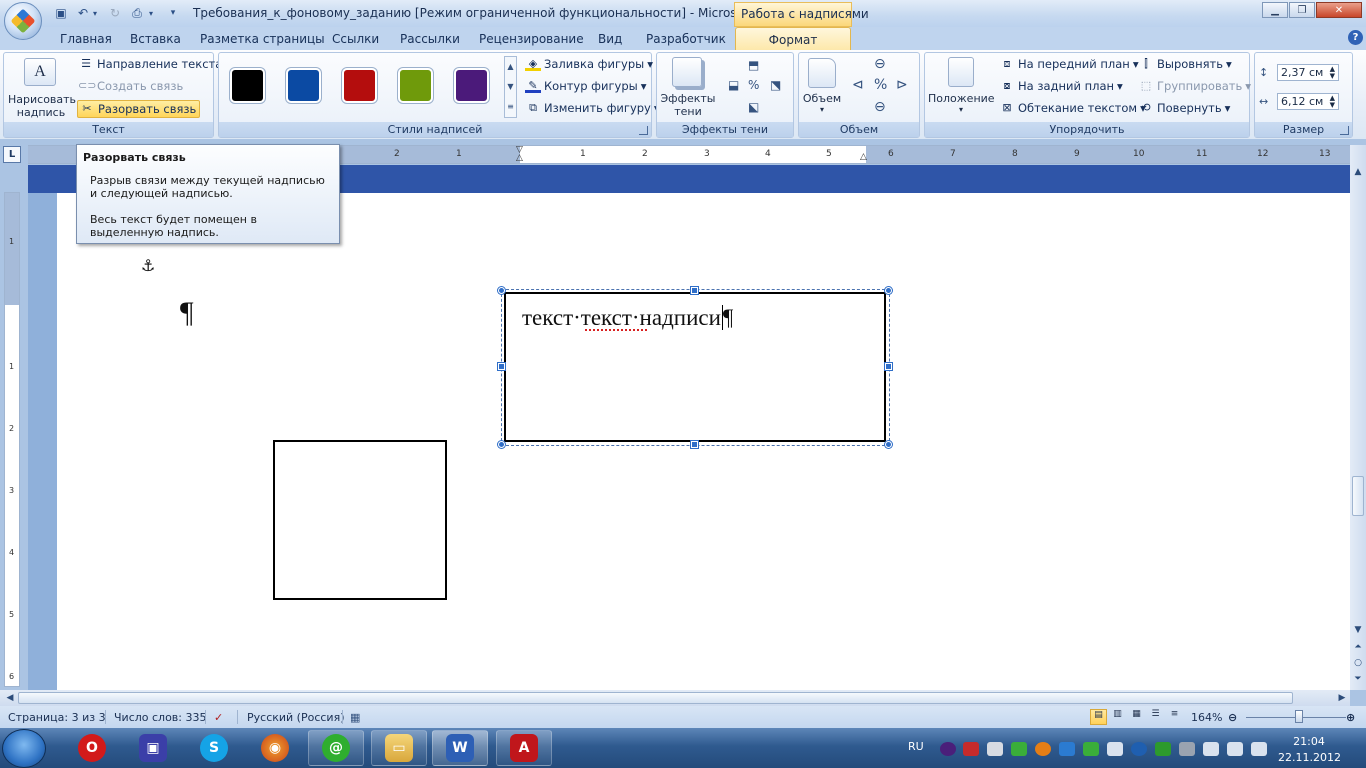  I want to click on skype-taskbar-button: S, so click(214, 748).